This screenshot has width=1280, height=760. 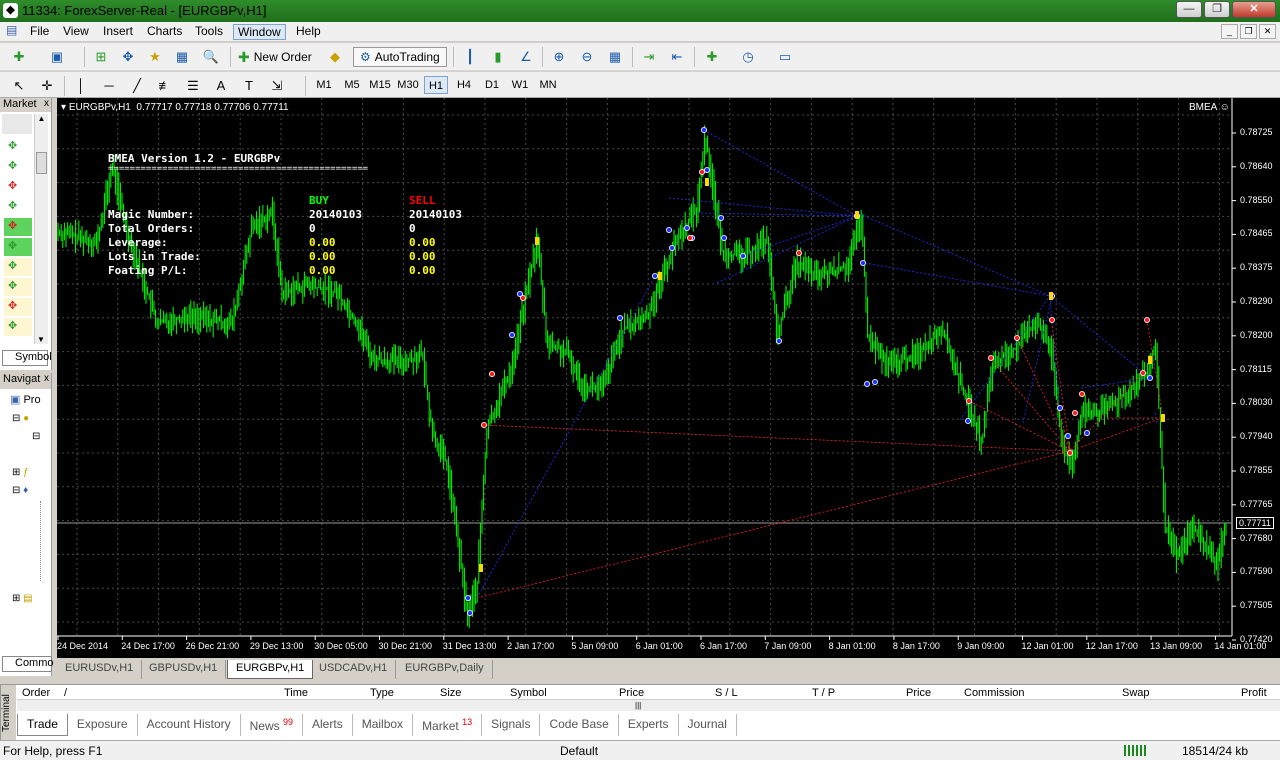 I want to click on terminal-column-header: /, so click(x=65, y=693).